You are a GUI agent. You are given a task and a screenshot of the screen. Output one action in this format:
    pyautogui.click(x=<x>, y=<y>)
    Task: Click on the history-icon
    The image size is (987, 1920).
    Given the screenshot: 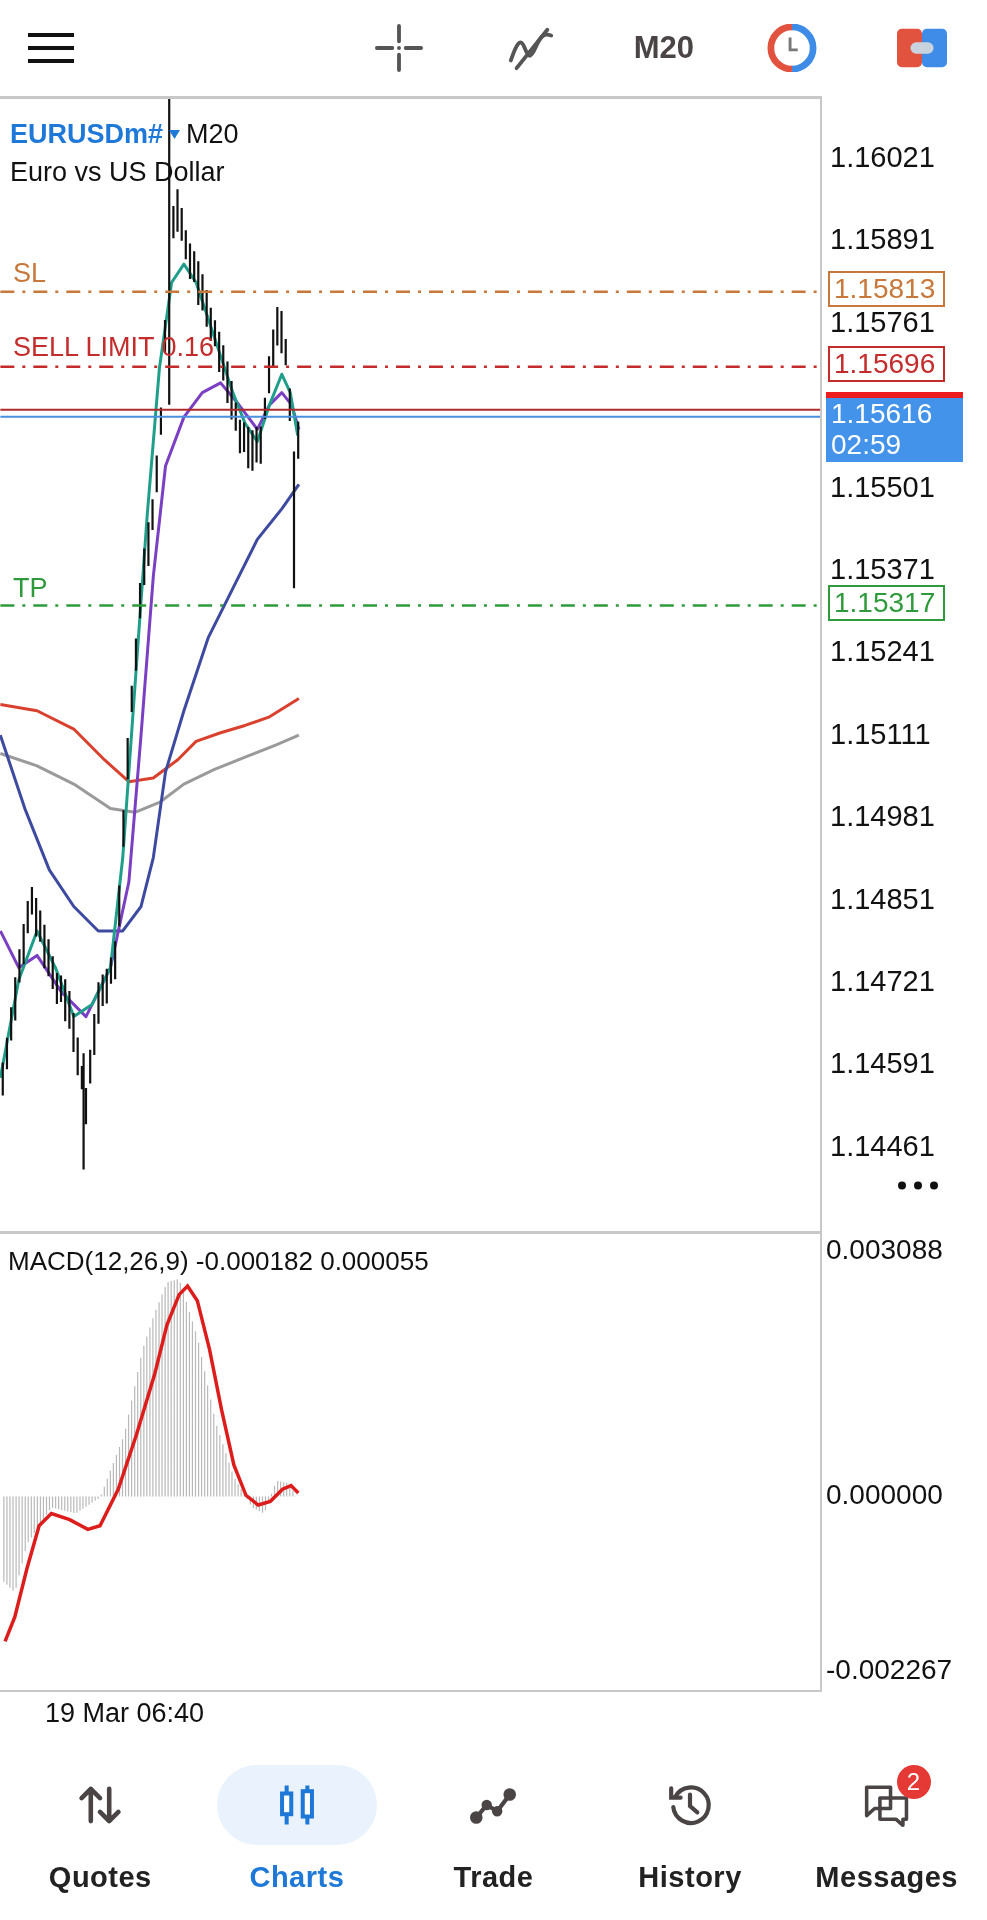 What is the action you would take?
    pyautogui.click(x=690, y=1805)
    